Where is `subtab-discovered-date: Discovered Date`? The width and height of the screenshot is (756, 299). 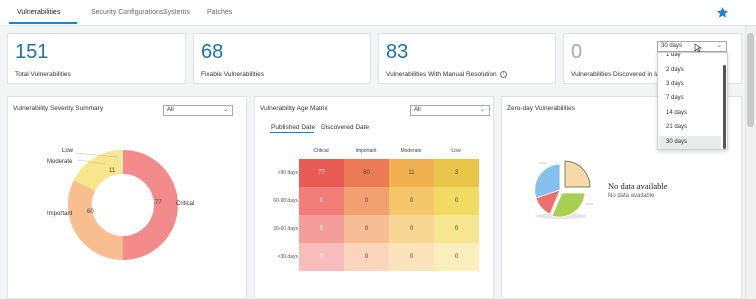 subtab-discovered-date: Discovered Date is located at coordinates (345, 127).